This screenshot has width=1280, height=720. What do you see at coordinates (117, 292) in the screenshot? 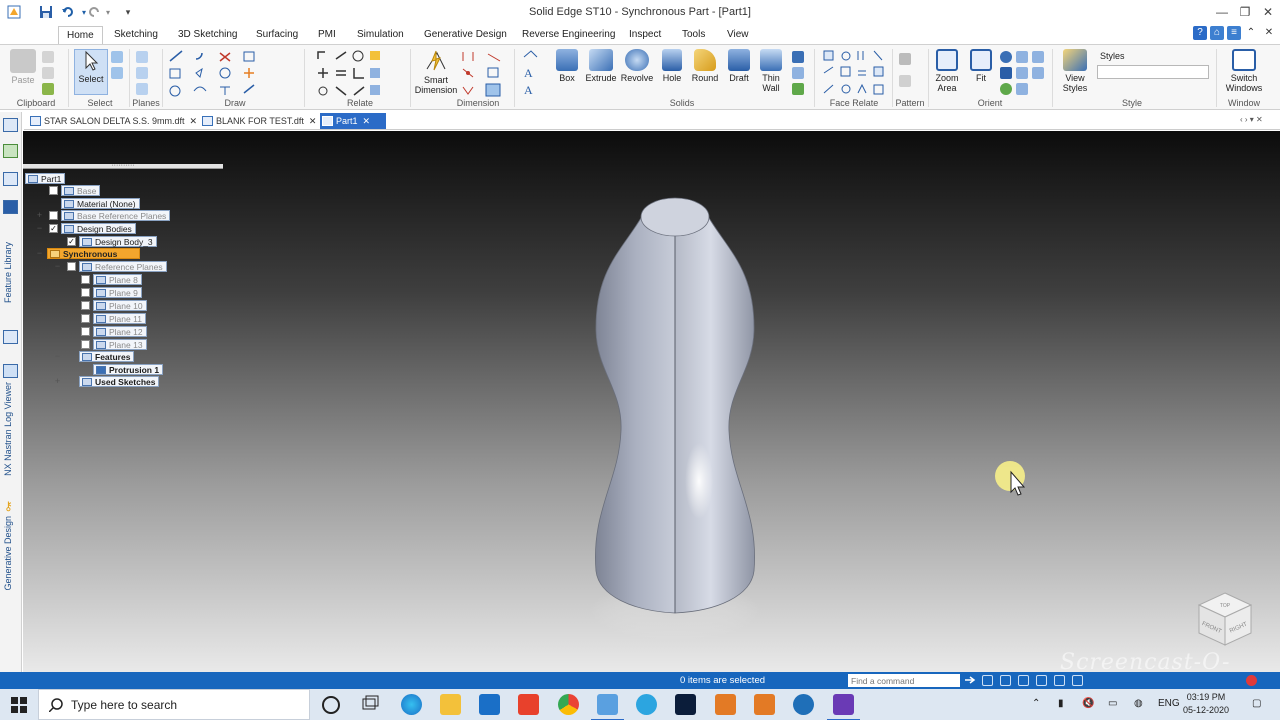
I see `tree-node-plane: Plane 9` at bounding box center [117, 292].